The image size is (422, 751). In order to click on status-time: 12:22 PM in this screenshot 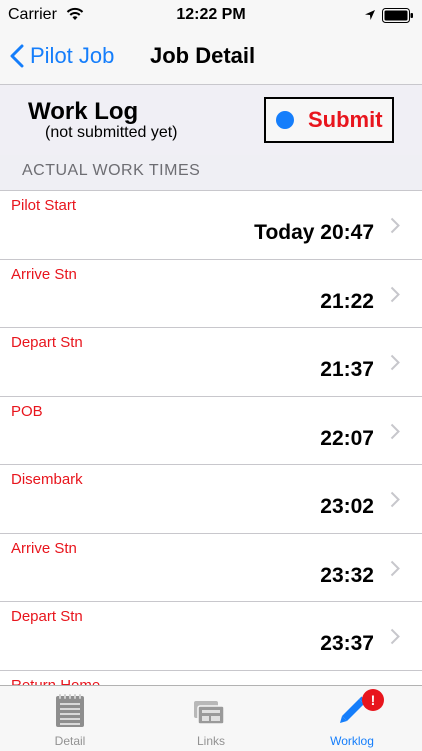, I will do `click(211, 14)`.